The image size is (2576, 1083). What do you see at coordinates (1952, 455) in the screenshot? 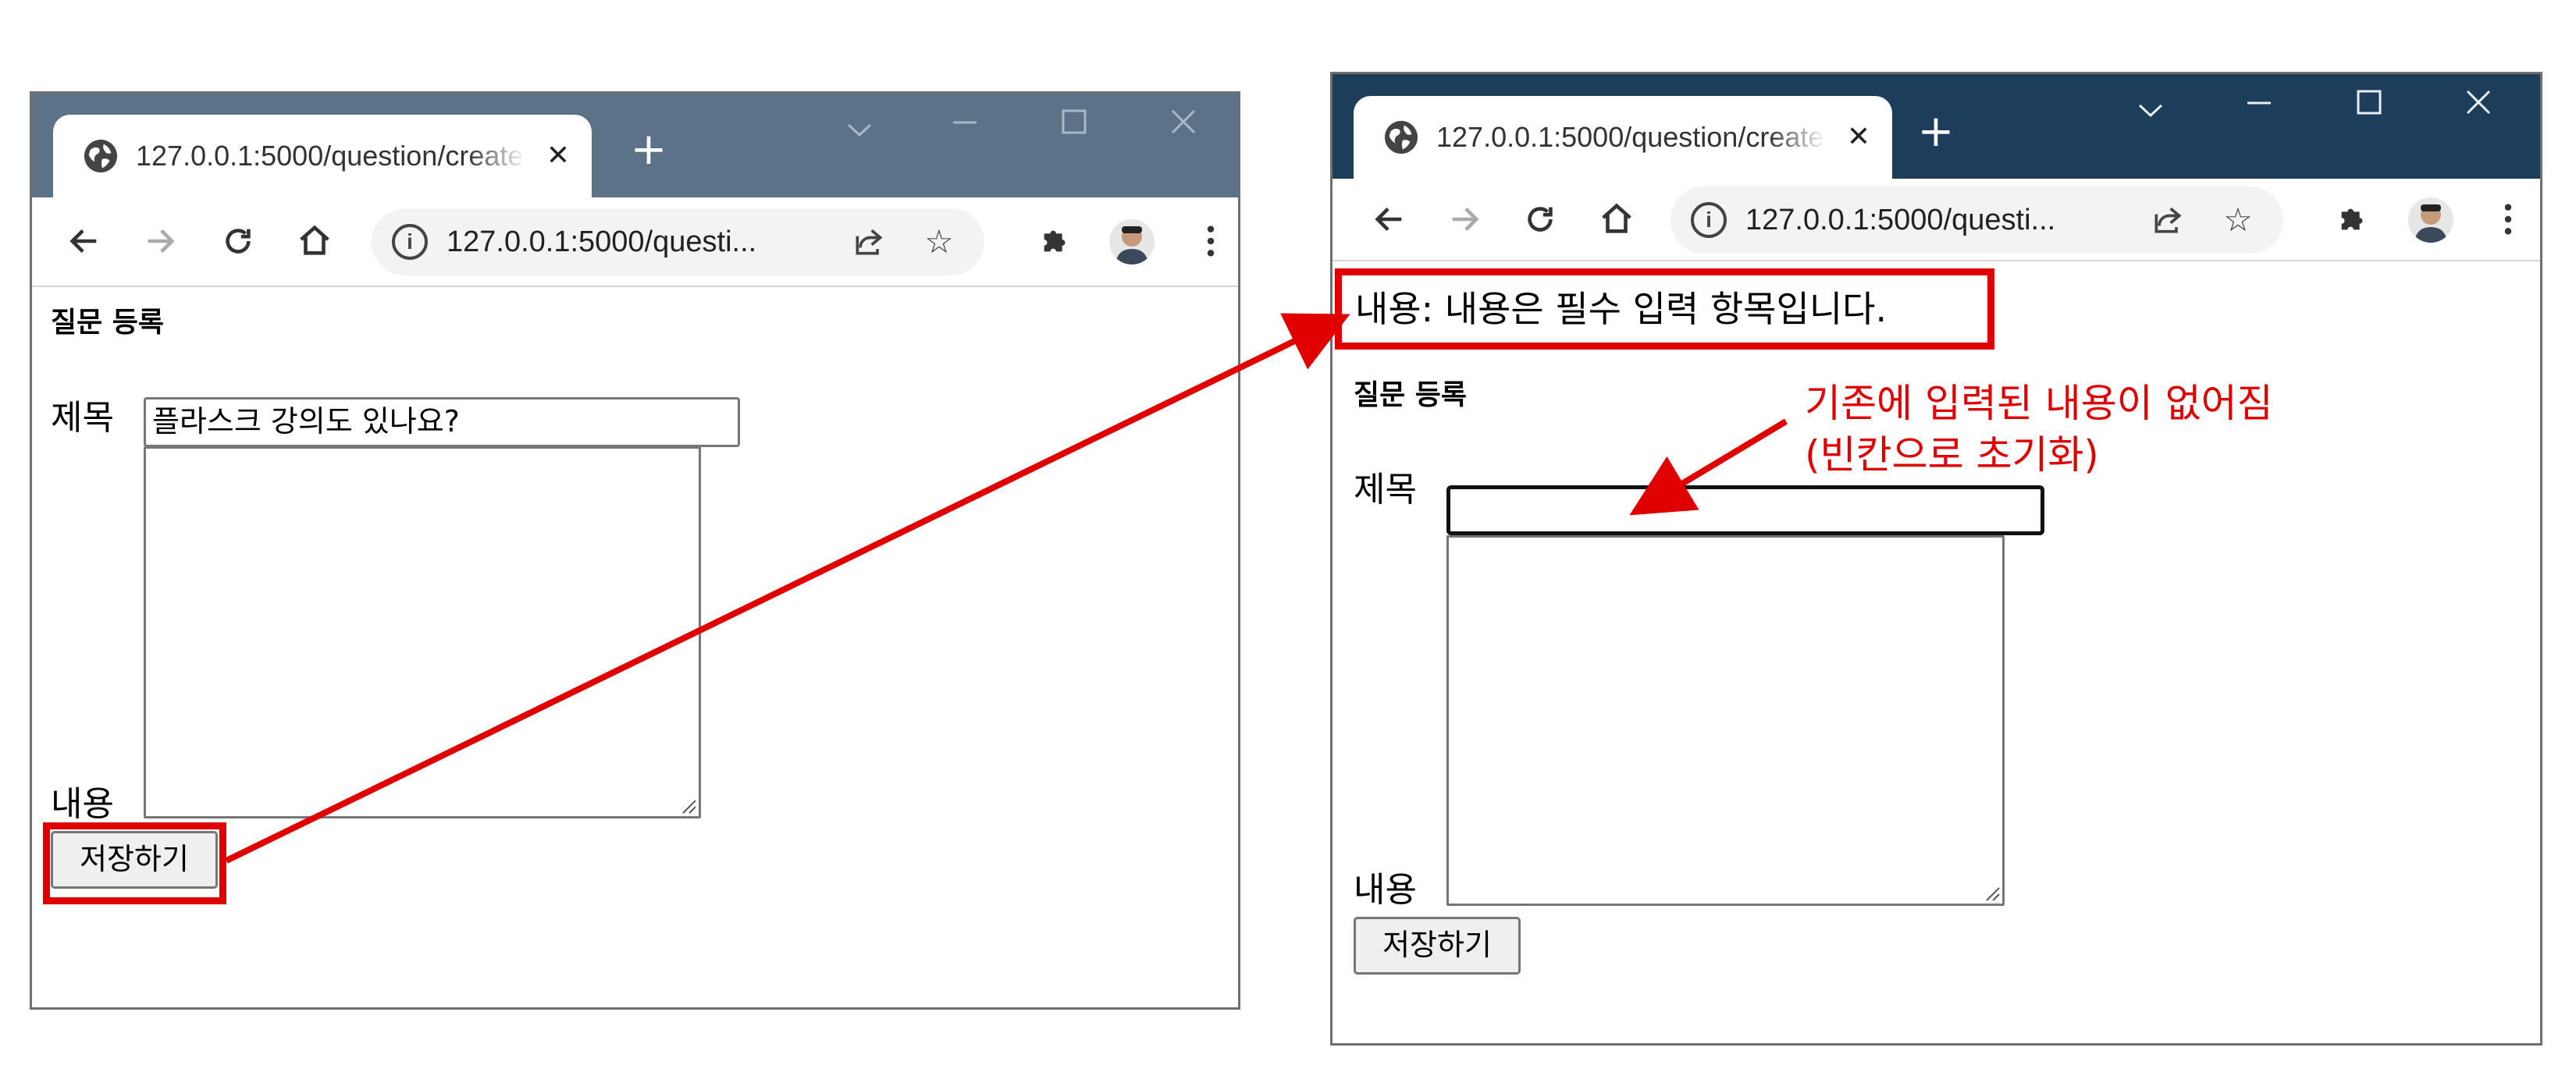
I see `annotation-line-2: (빈칸으로 초기화)` at bounding box center [1952, 455].